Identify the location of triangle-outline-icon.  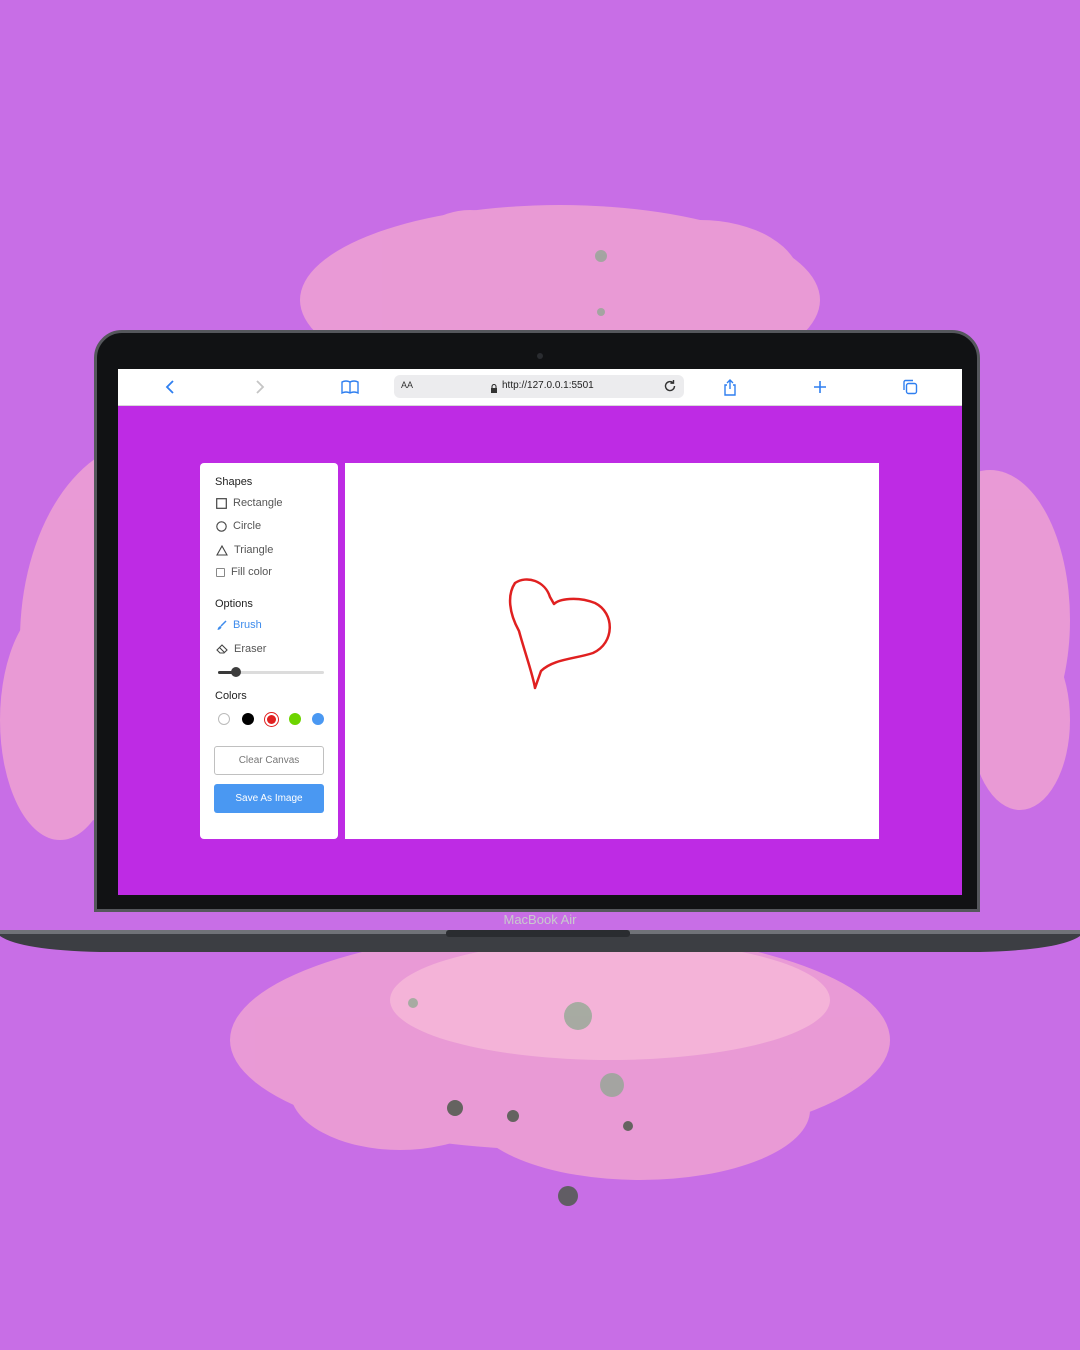
(222, 550).